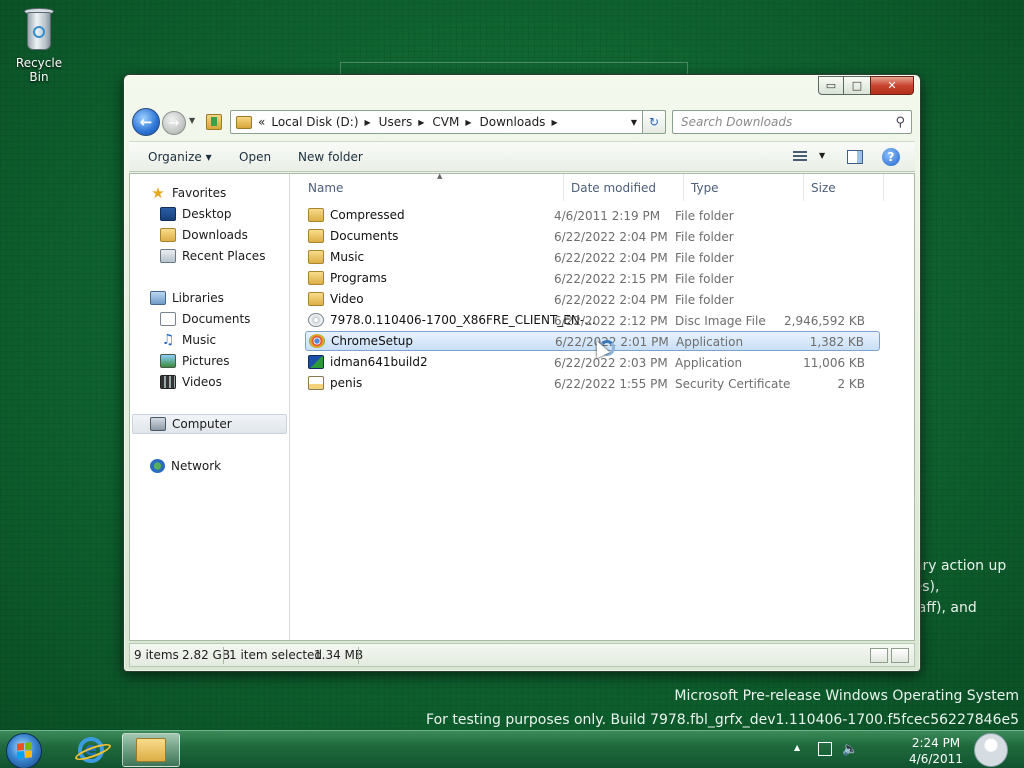  I want to click on user-avatar-icon, so click(991, 750).